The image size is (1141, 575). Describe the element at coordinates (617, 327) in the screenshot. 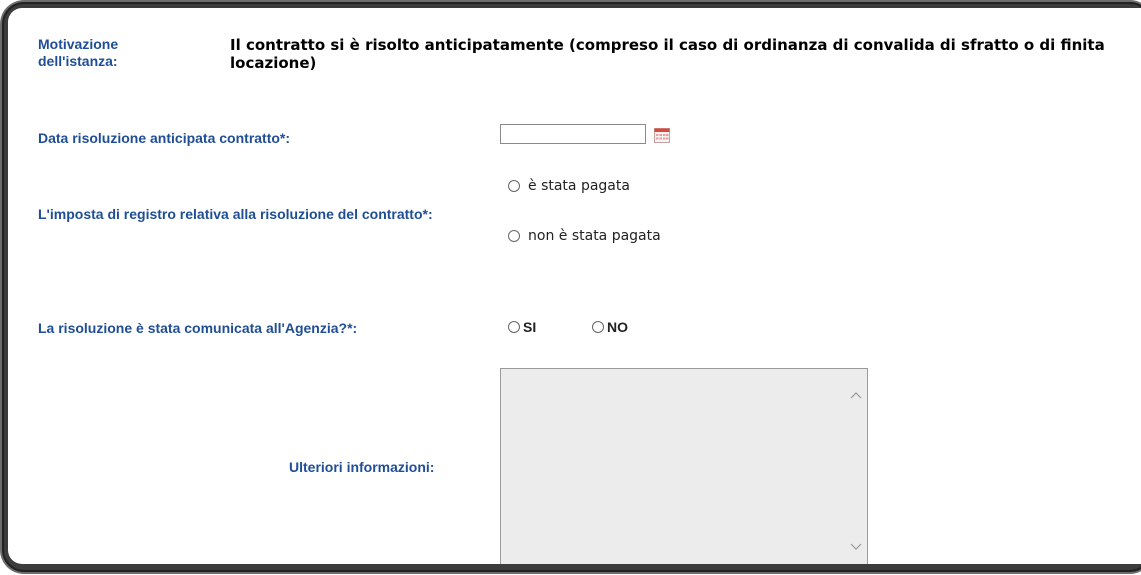

I see `radio-label: NO` at that location.